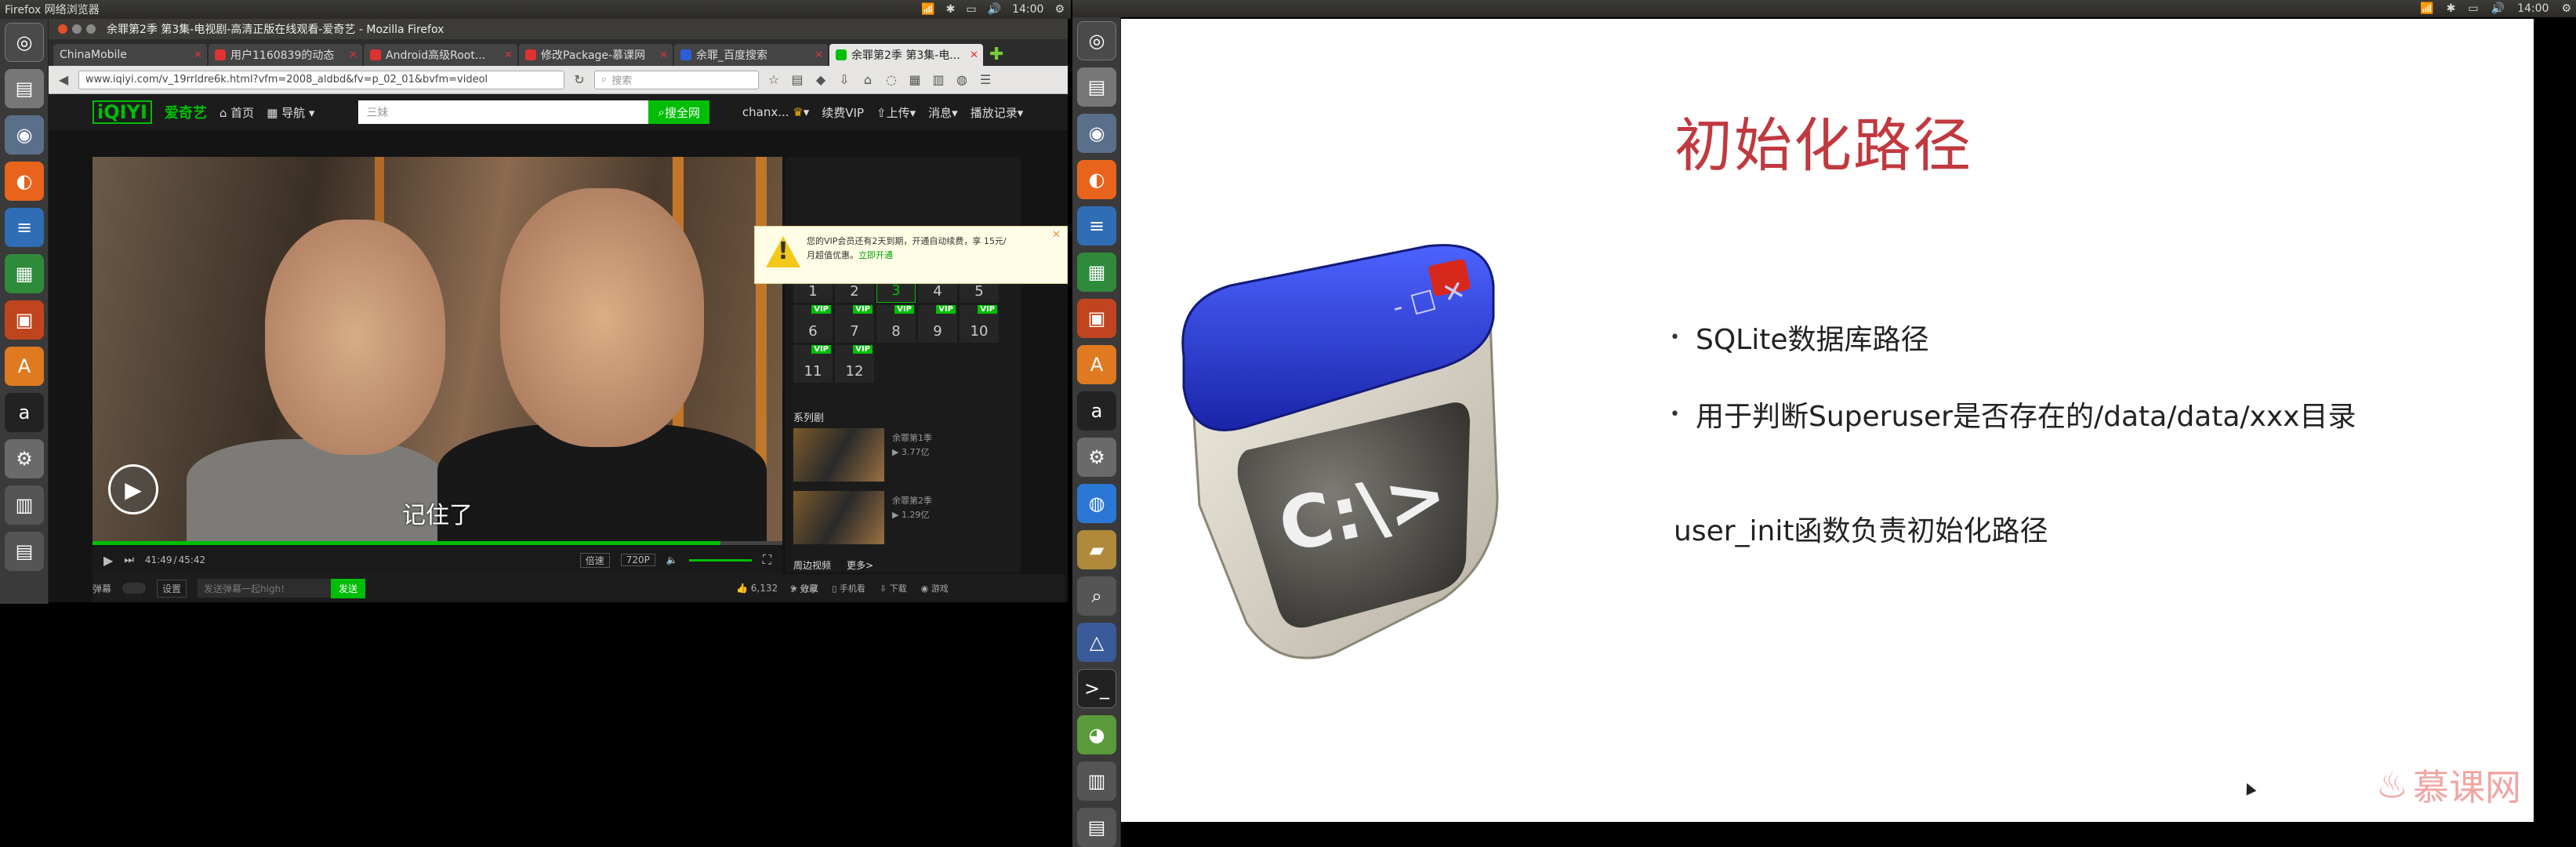  I want to click on menu-hamburger-icon: ☰, so click(986, 79).